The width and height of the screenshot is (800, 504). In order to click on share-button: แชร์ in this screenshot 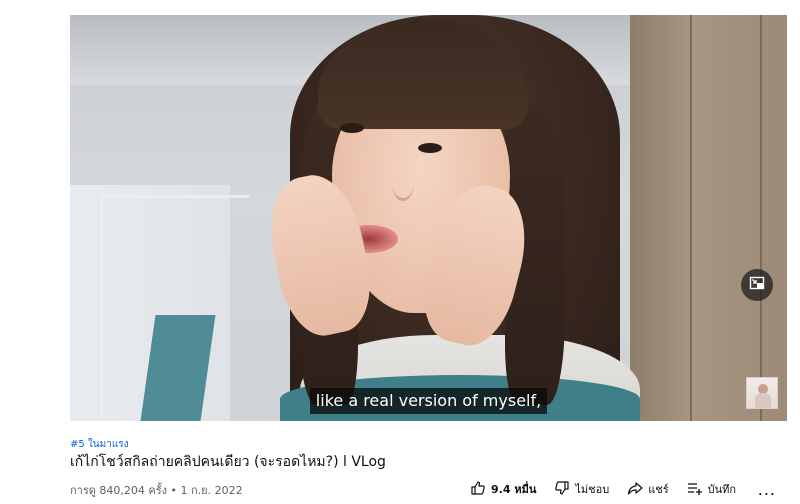, I will do `click(648, 489)`.